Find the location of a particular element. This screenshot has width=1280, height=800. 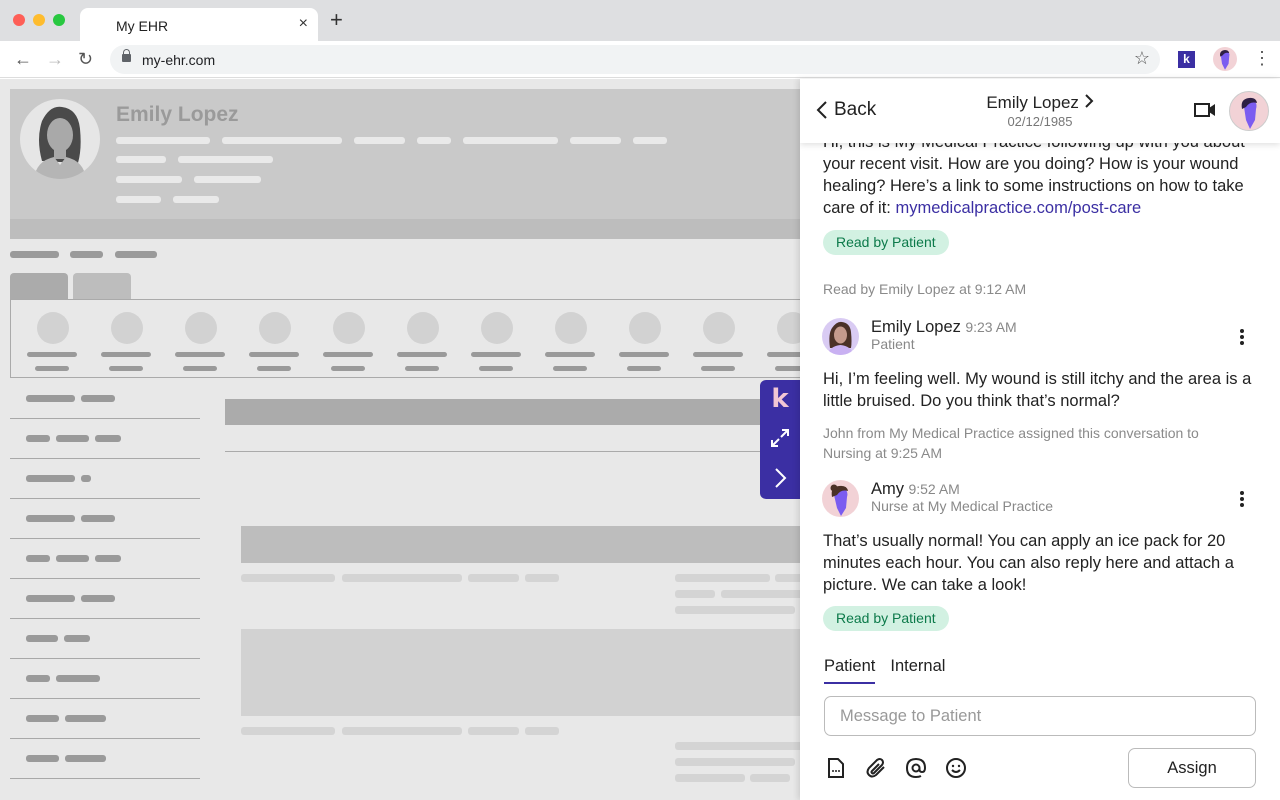

window-close-button is located at coordinates (19, 20).